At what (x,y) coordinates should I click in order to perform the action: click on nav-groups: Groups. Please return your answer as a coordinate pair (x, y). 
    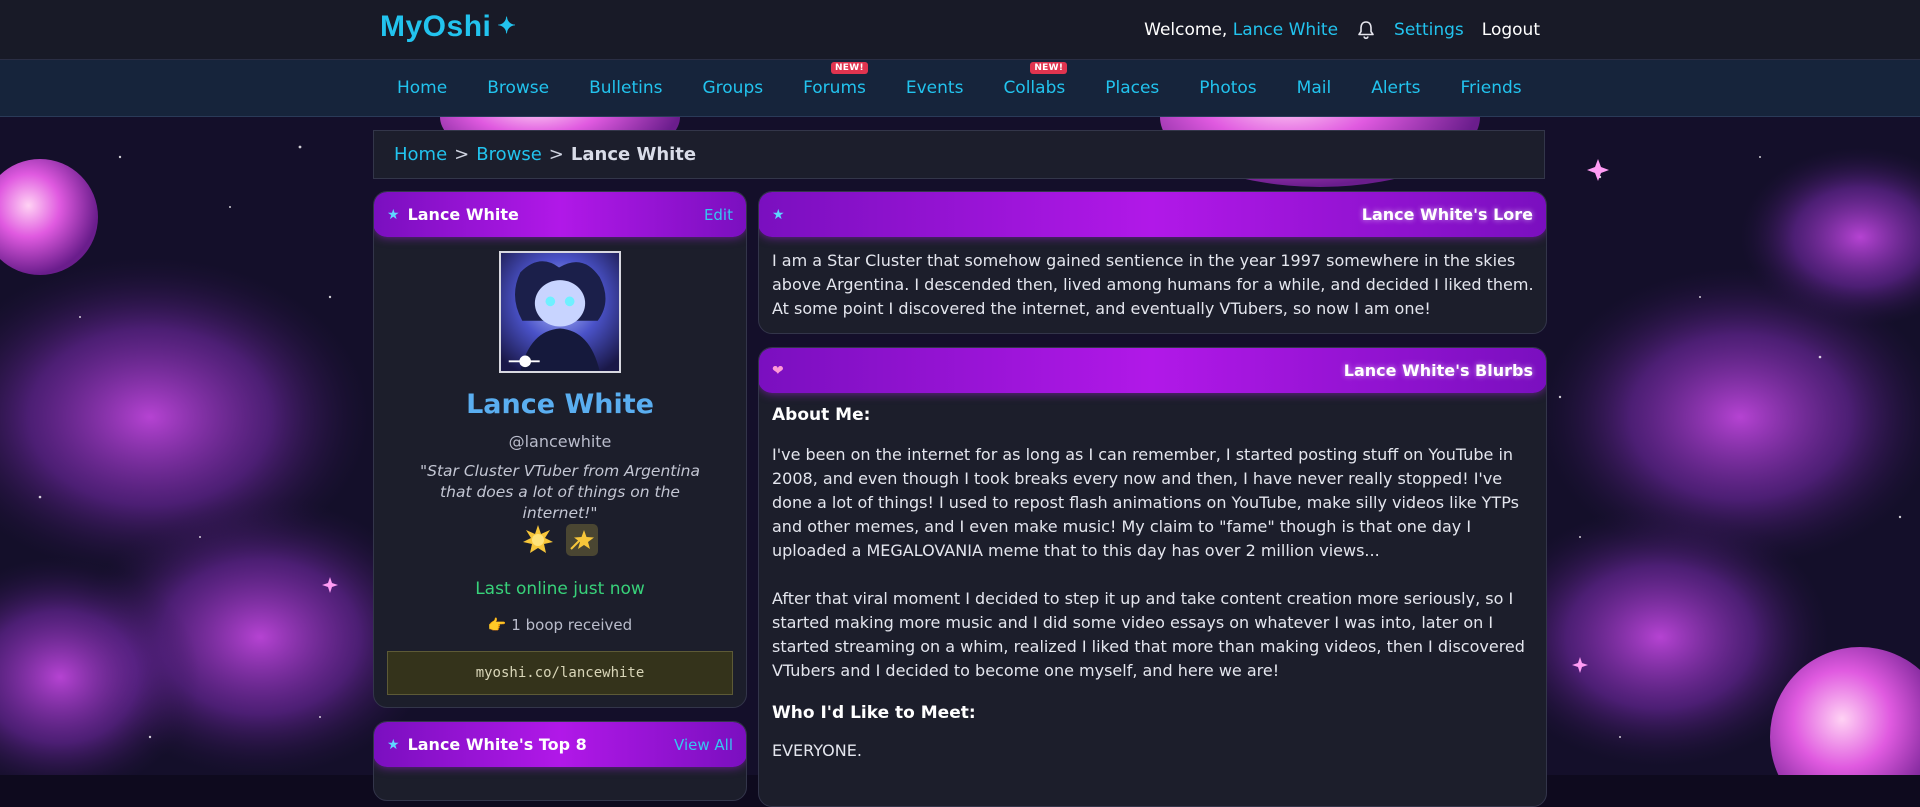
    Looking at the image, I should click on (732, 88).